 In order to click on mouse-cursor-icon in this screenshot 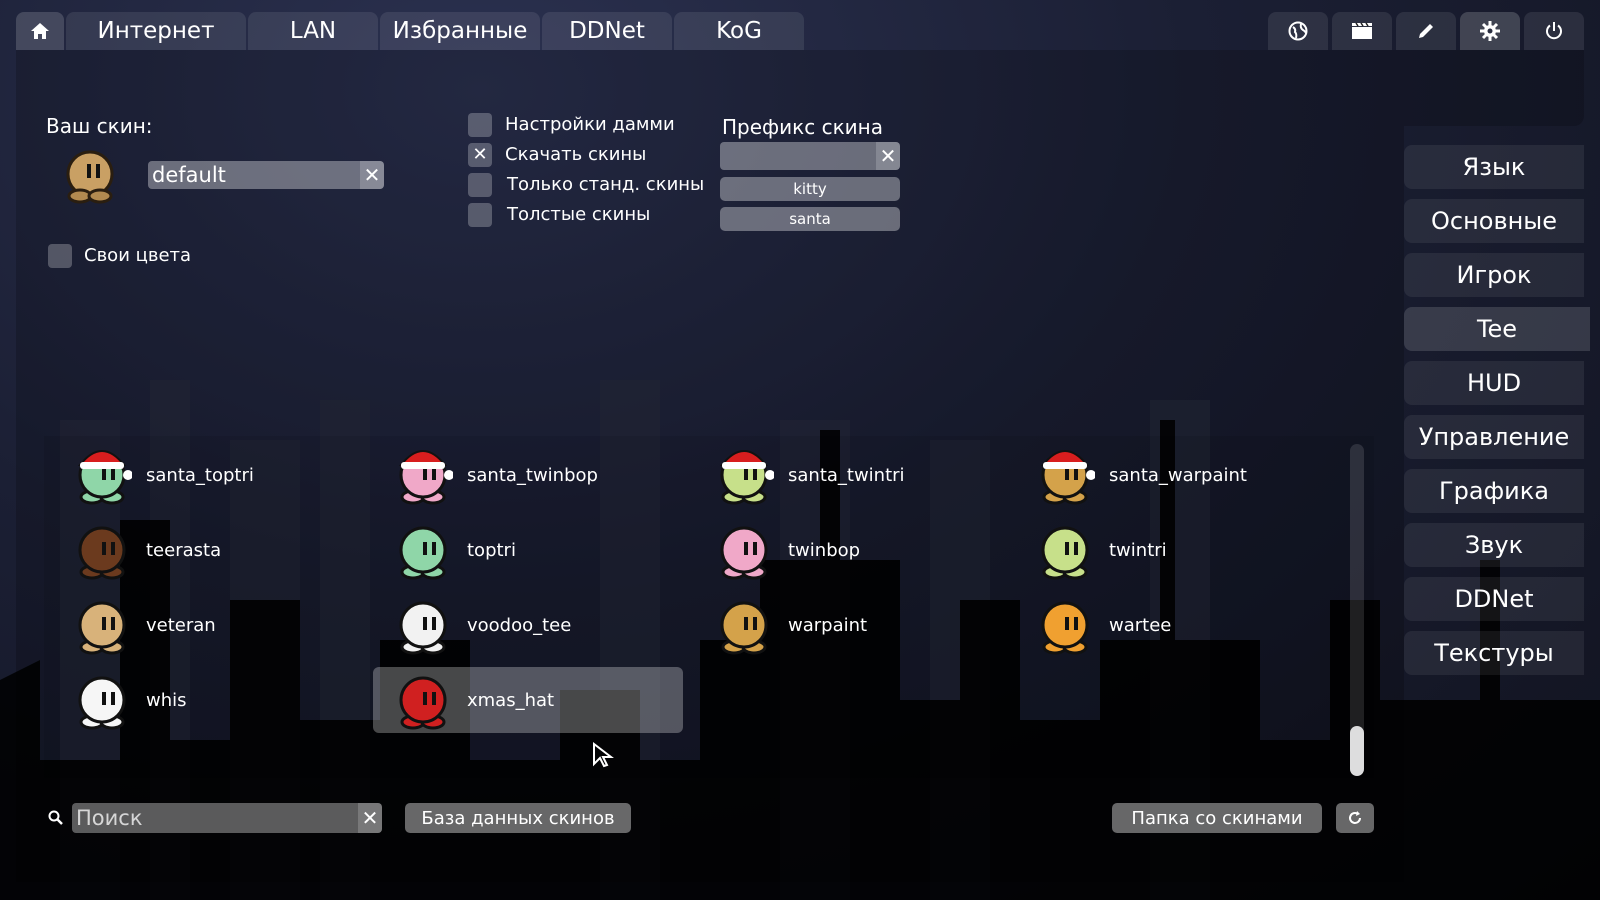, I will do `click(603, 755)`.